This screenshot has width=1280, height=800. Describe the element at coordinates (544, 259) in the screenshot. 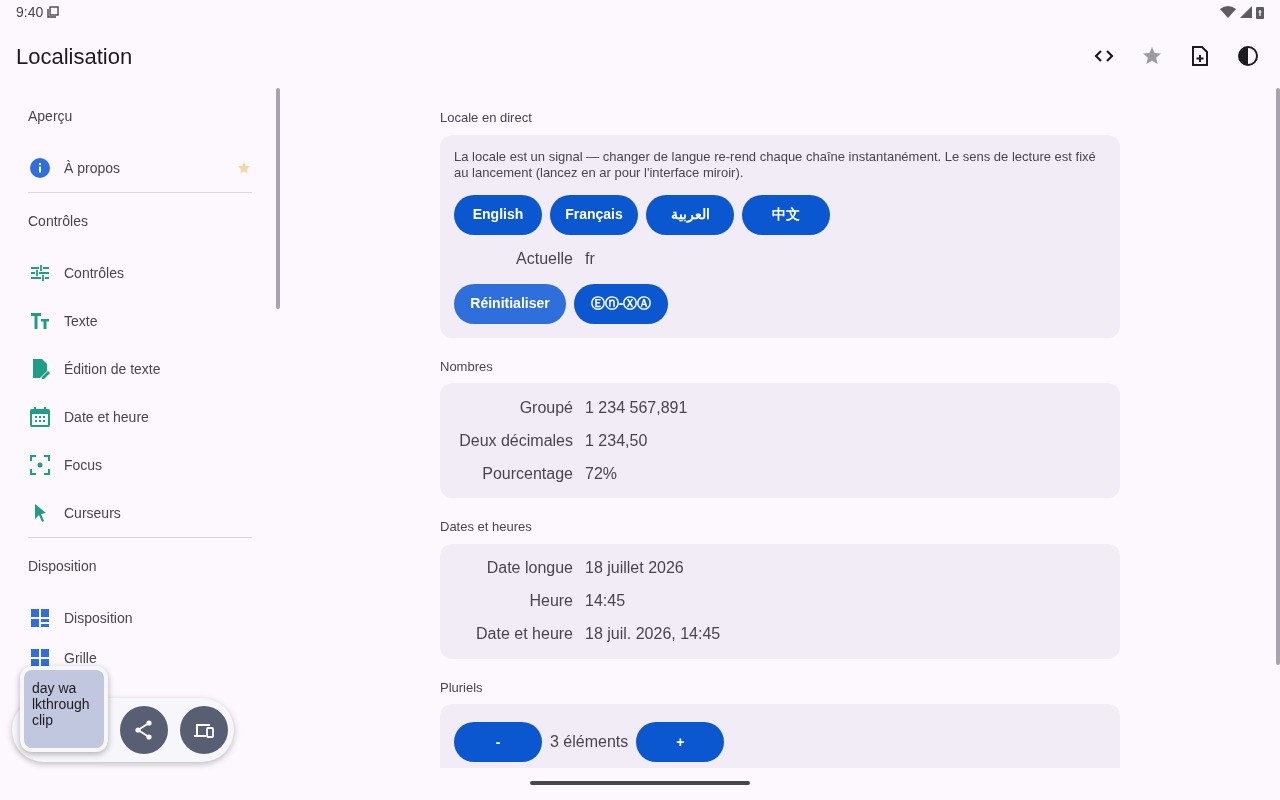

I see `row-label: Actuelle` at that location.